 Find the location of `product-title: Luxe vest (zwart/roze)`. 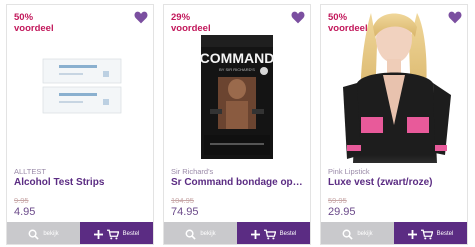

product-title: Luxe vest (zwart/roze) is located at coordinates (396, 182).